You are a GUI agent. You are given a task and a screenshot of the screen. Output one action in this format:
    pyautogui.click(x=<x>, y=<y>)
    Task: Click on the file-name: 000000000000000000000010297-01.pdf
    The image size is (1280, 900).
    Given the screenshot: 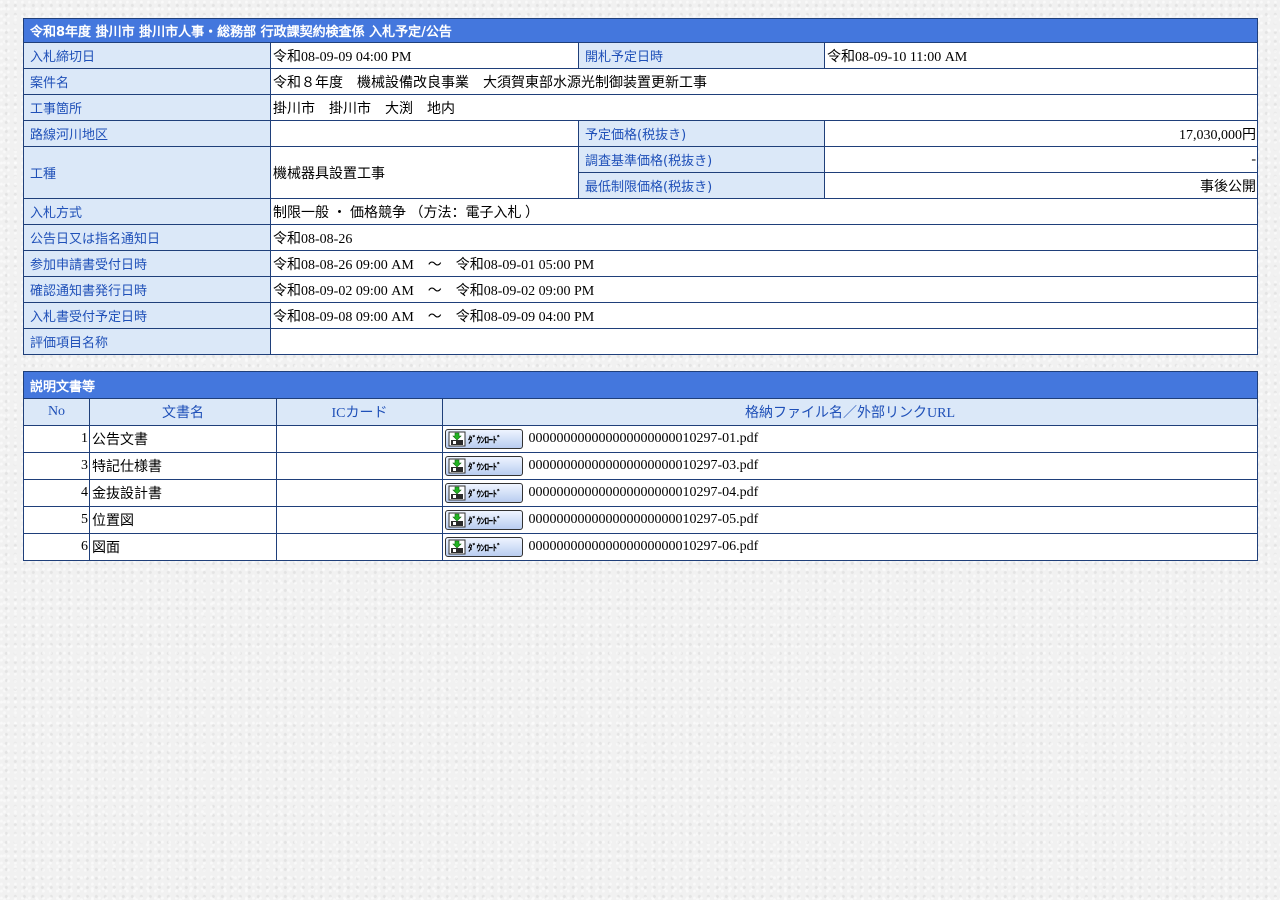 What is the action you would take?
    pyautogui.click(x=643, y=438)
    